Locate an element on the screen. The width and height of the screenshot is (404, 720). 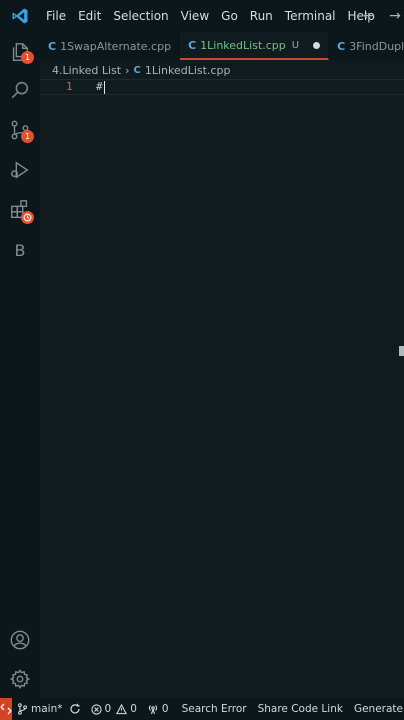
untracked-status: U is located at coordinates (295, 45).